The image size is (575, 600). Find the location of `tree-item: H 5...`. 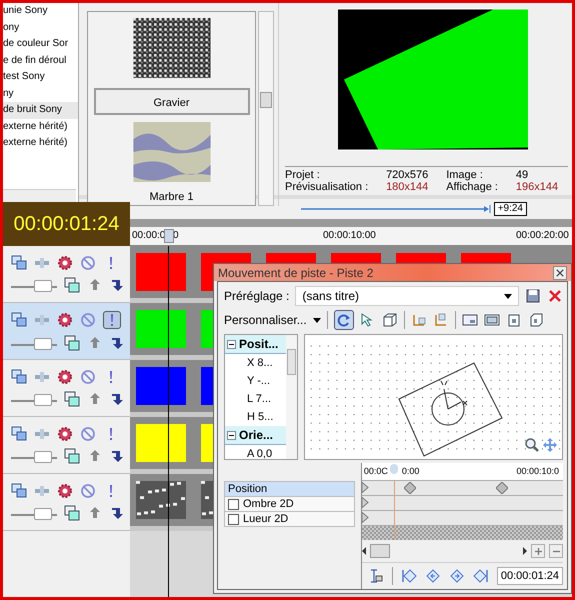

tree-item: H 5... is located at coordinates (255, 417).